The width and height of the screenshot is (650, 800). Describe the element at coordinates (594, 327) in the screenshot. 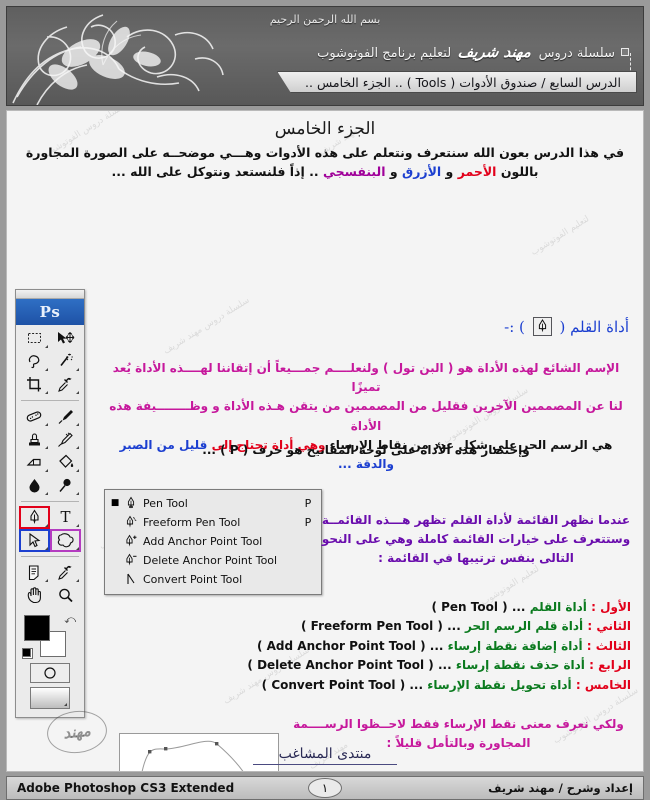

I see `pen-heading-text: أداة القلم (` at that location.